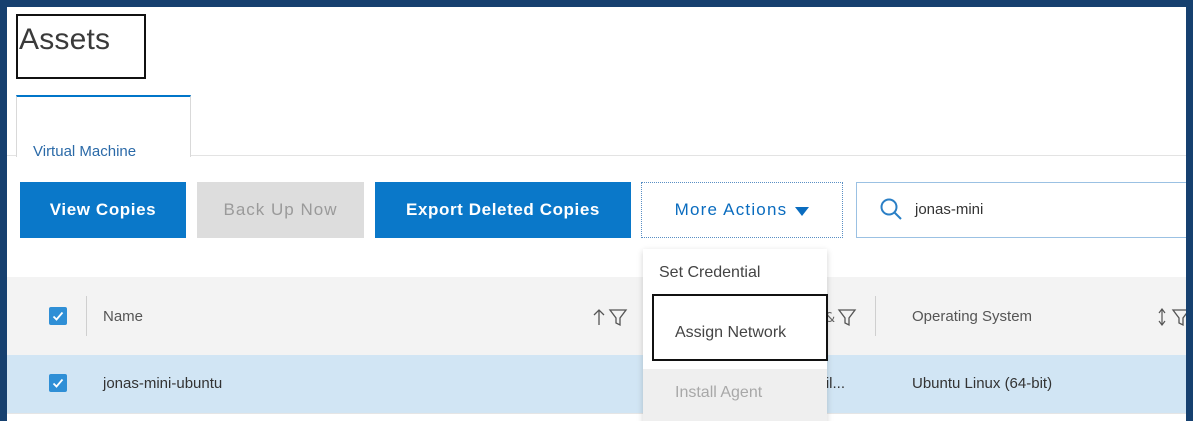  I want to click on more-actions-button: More Actions, so click(742, 210).